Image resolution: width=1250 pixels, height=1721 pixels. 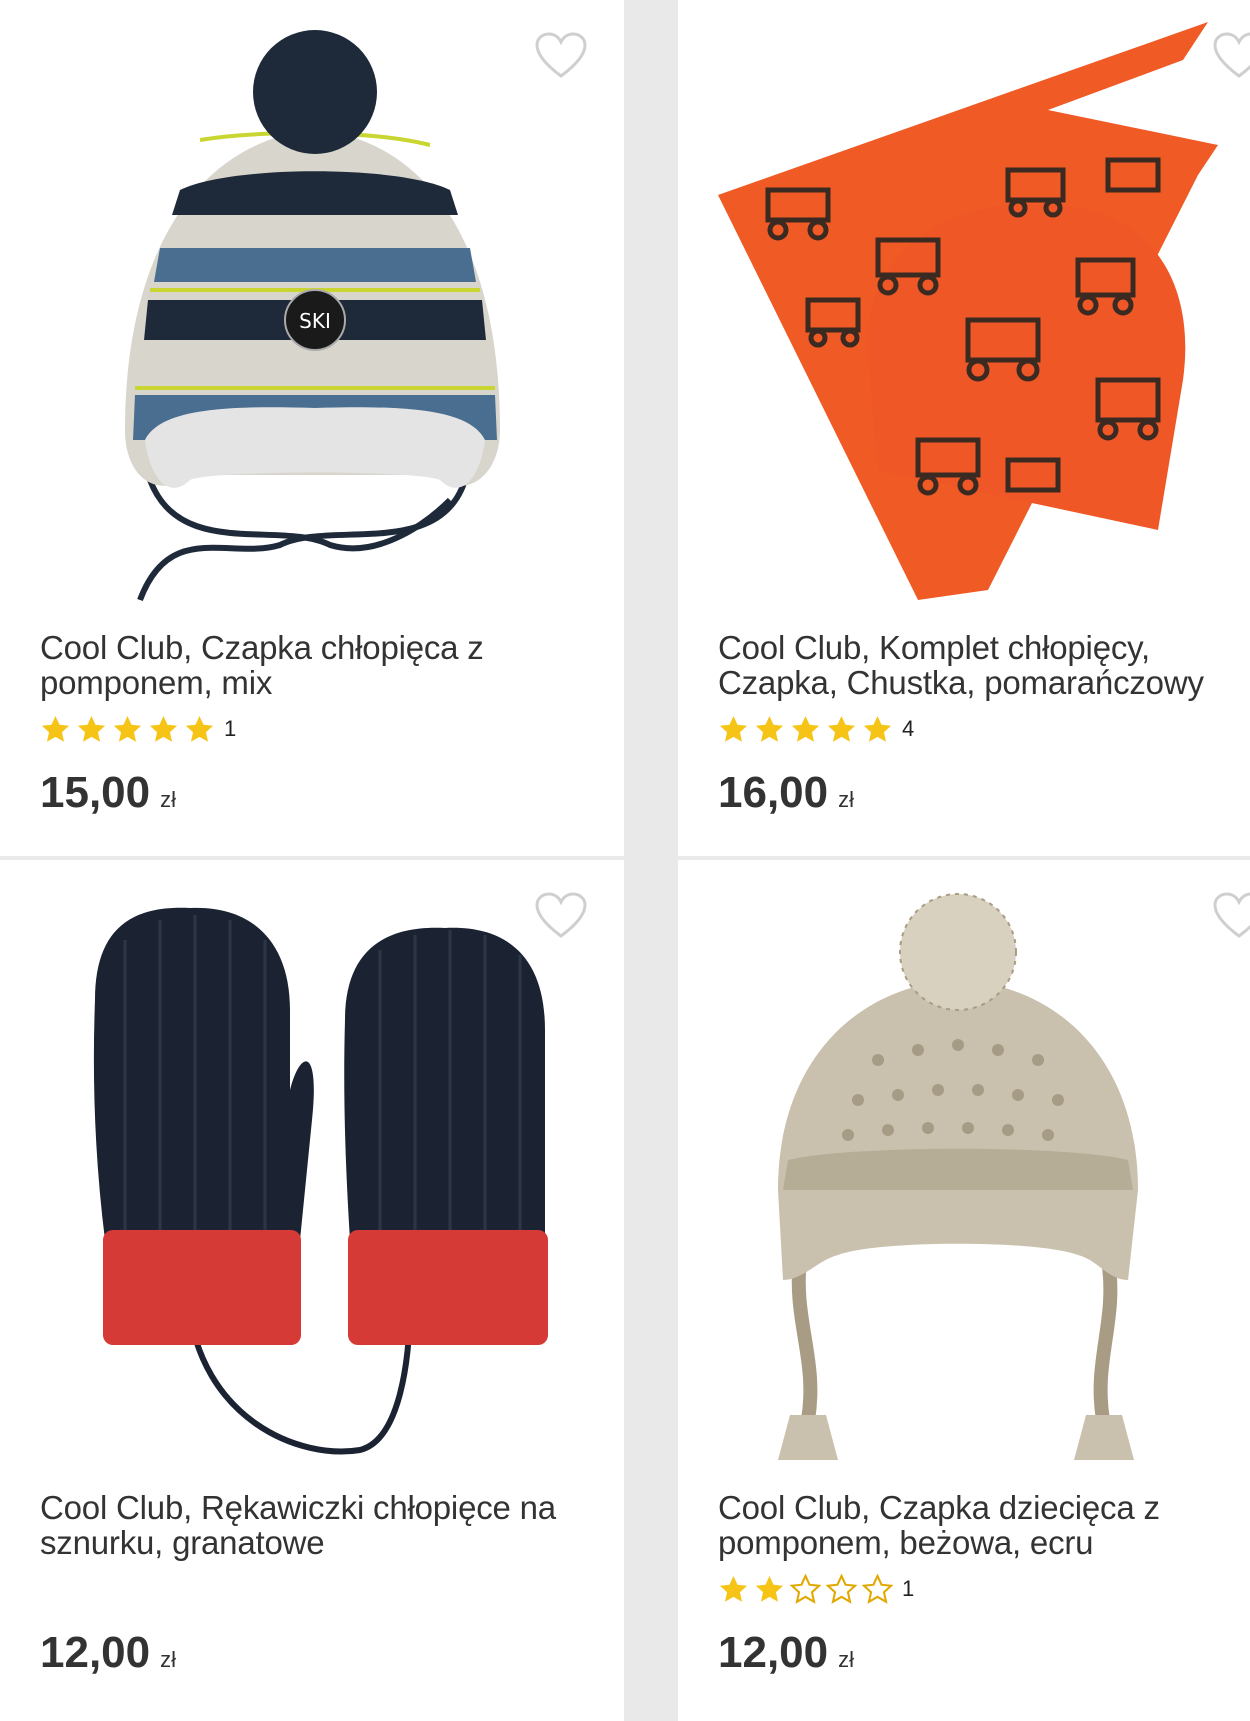 I want to click on product-rating: 4, so click(x=816, y=729).